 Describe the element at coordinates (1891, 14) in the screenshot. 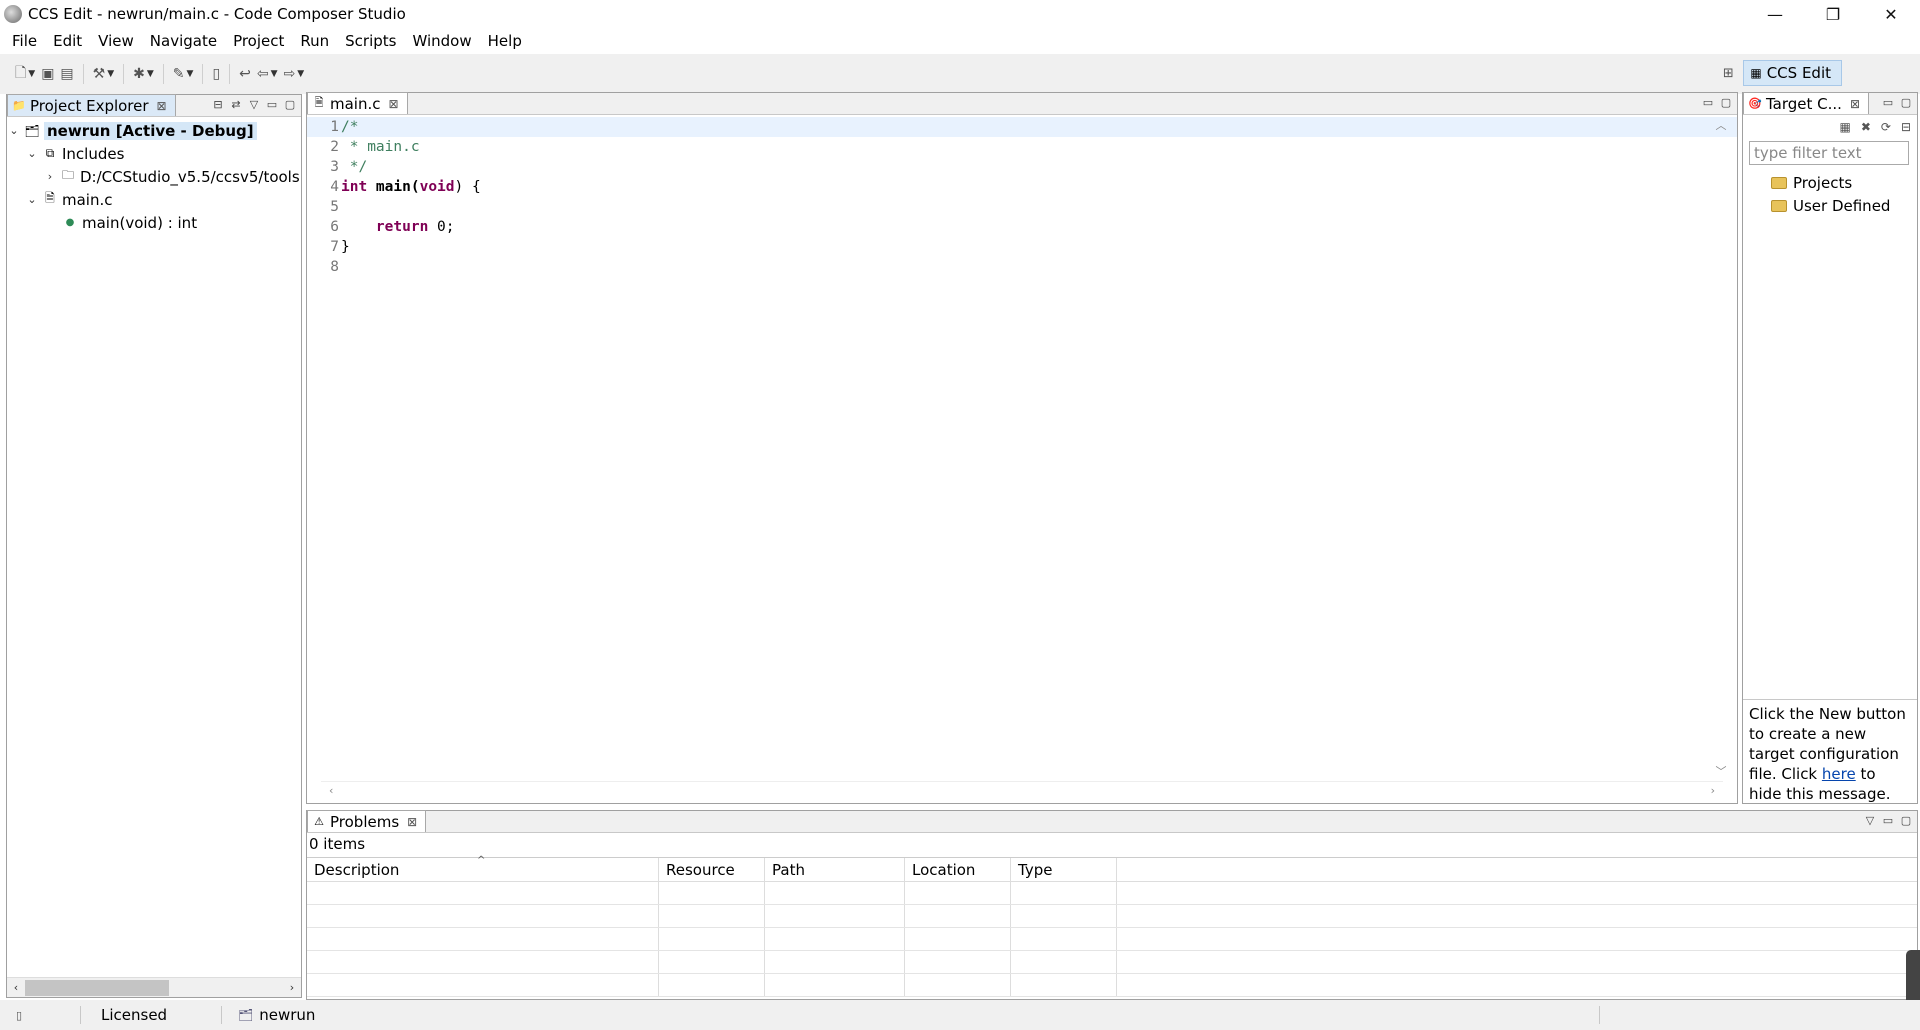

I see `close-window-button: ✕` at that location.